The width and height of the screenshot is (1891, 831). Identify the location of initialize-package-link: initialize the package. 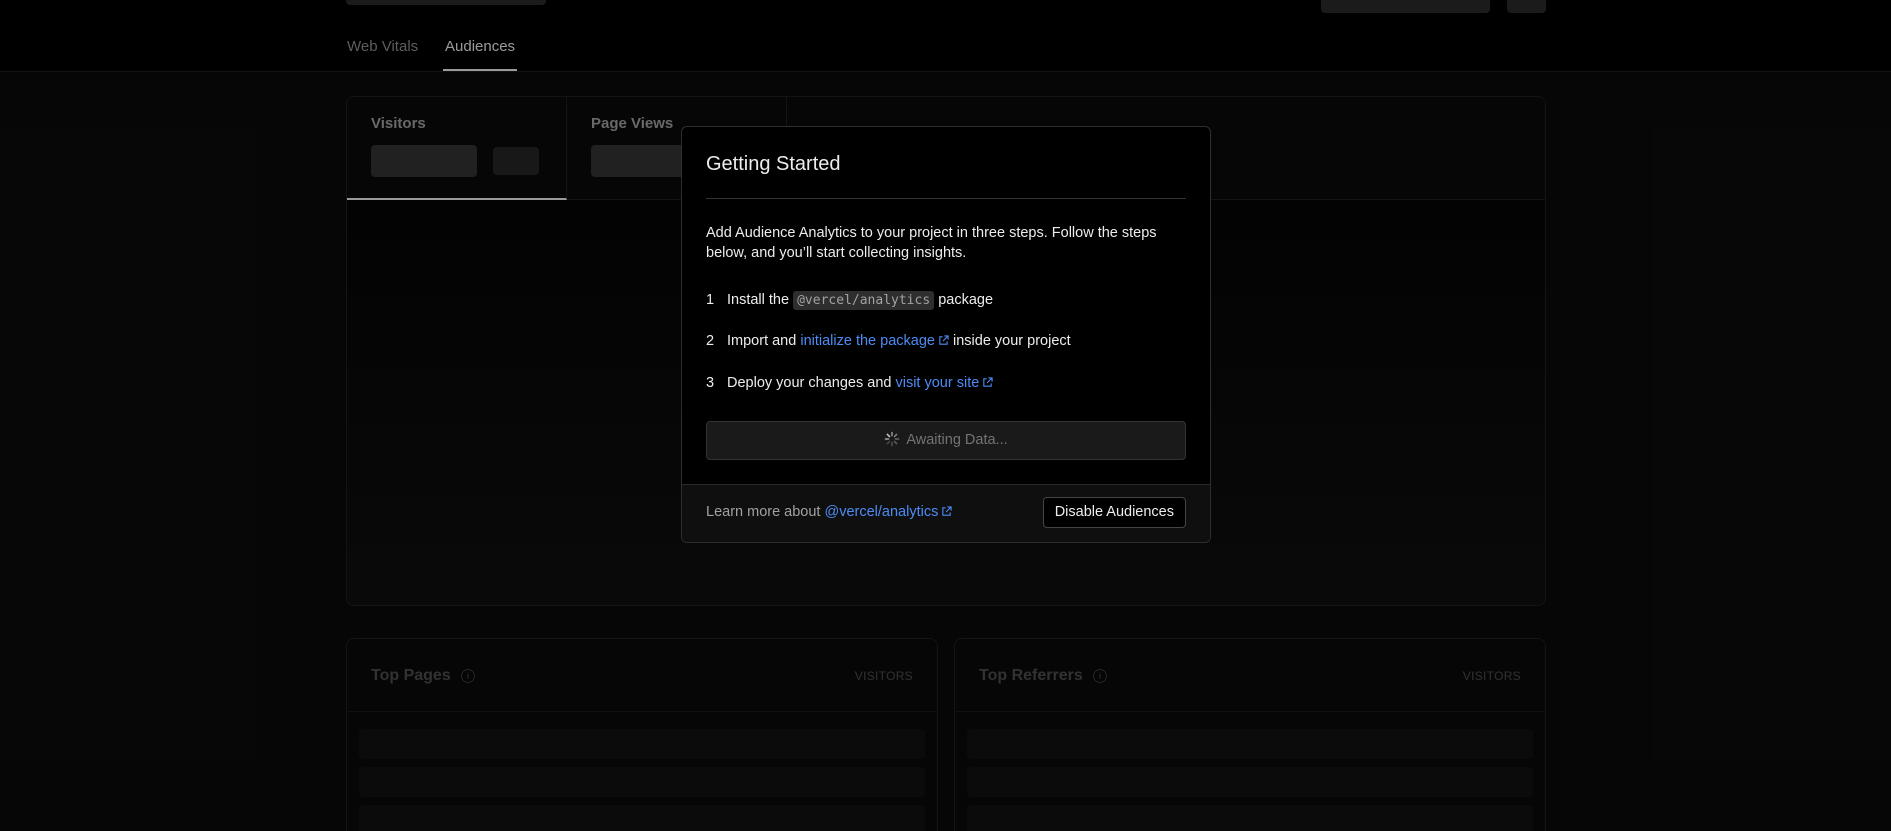
(874, 341).